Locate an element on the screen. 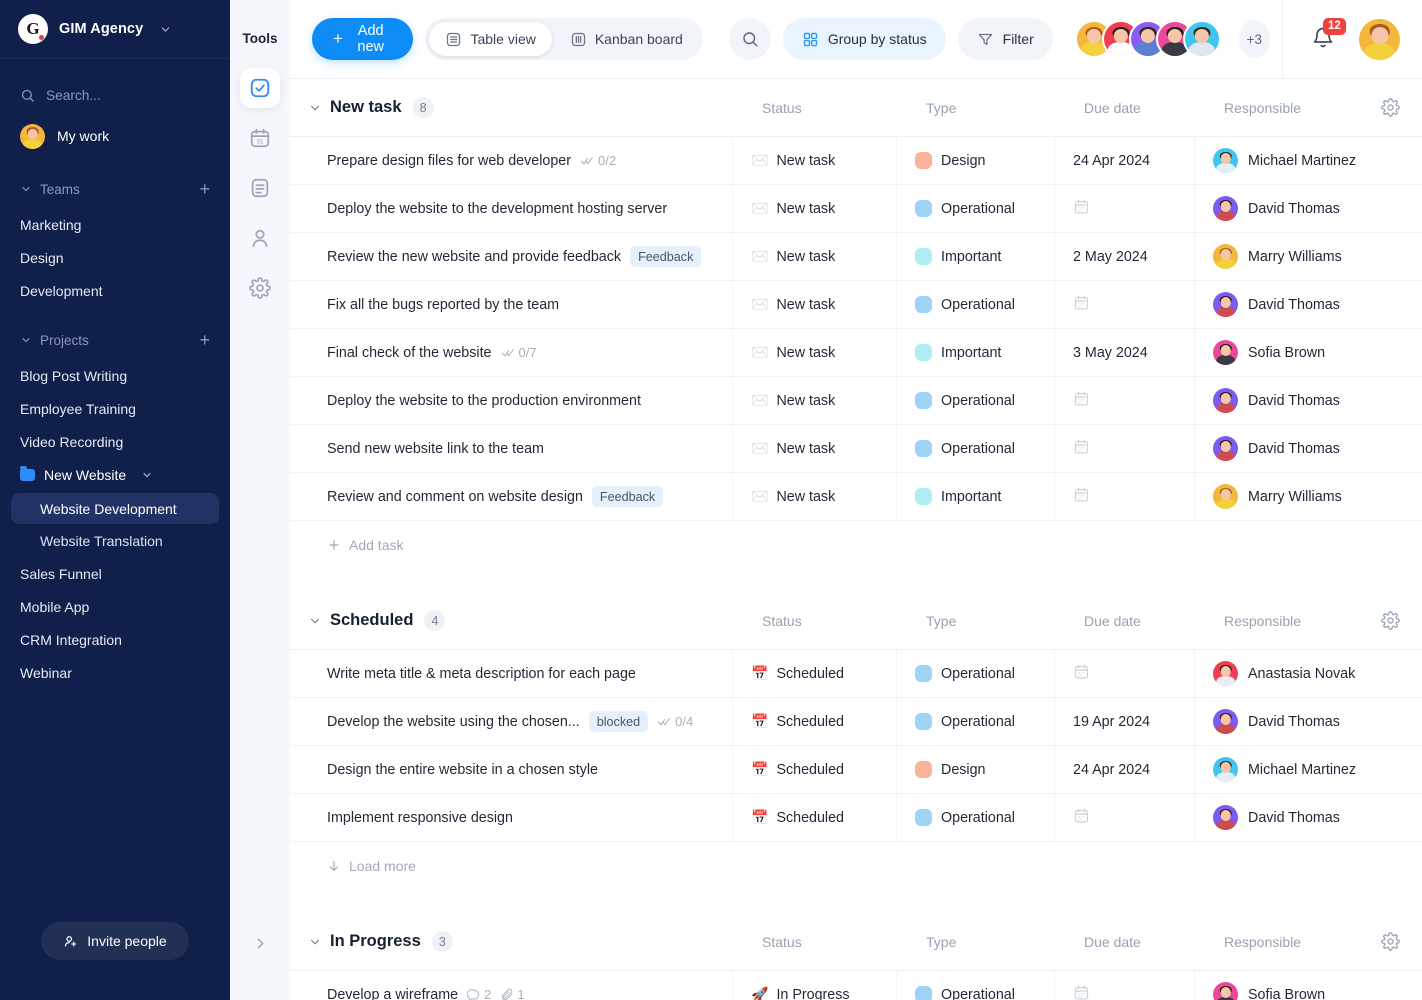  expand-sidebar-button is located at coordinates (260, 943).